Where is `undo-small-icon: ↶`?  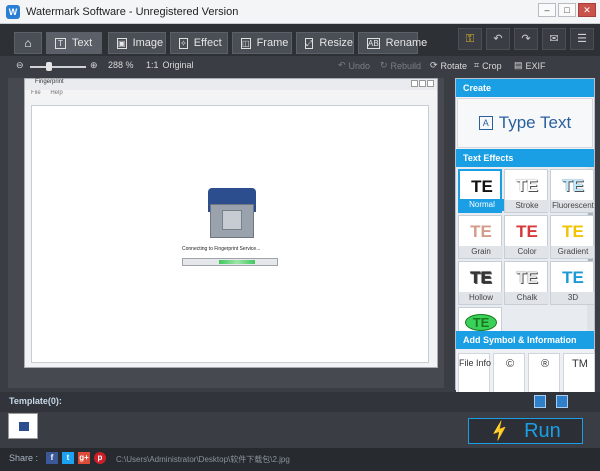
undo-small-icon: ↶ is located at coordinates (342, 65).